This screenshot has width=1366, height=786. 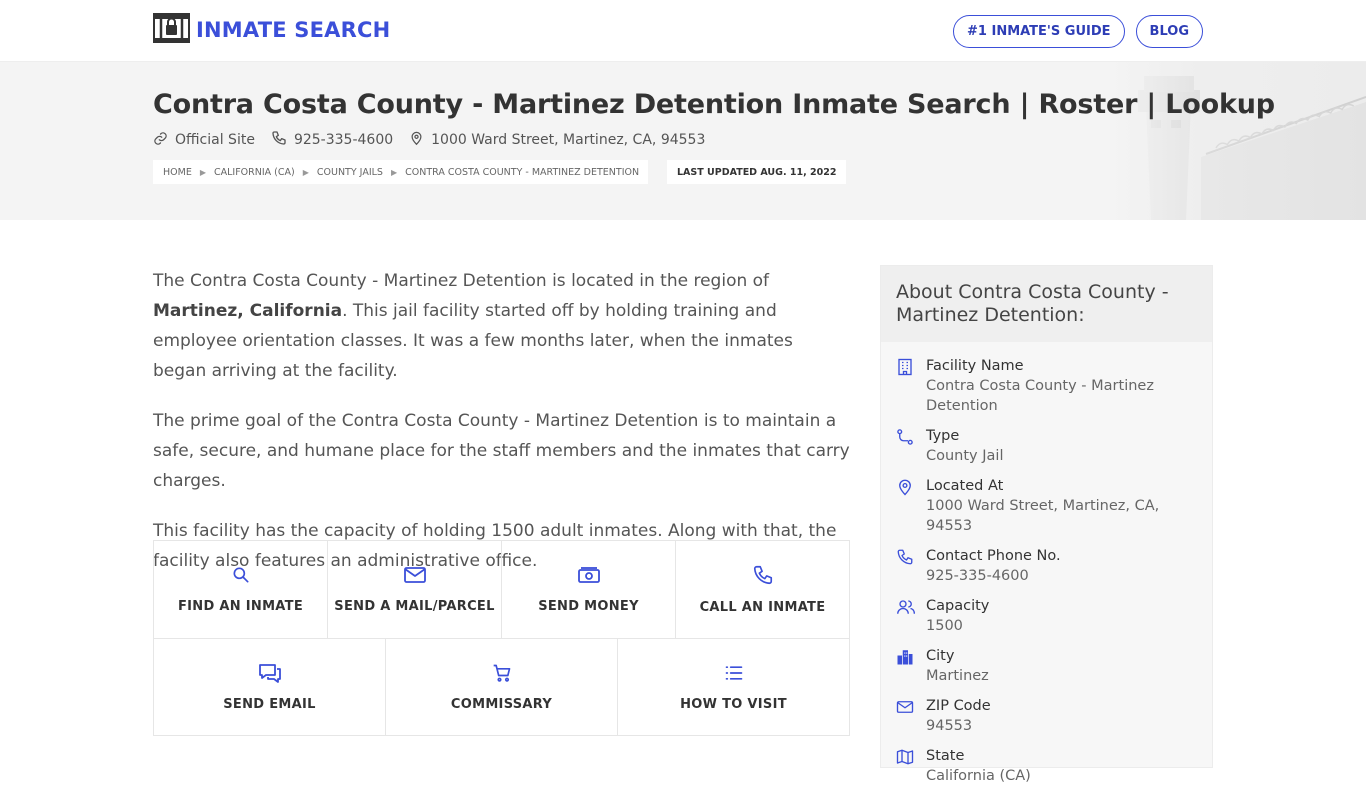 I want to click on send-email-label: SEND EMAIL, so click(x=269, y=704).